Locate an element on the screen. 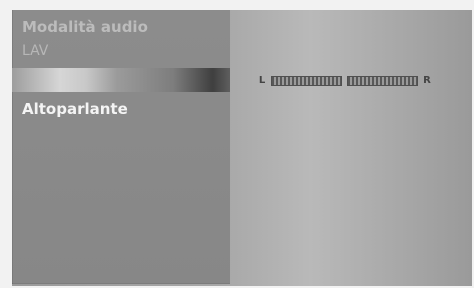 The image size is (474, 288). audio-level-meter: L R is located at coordinates (344, 80).